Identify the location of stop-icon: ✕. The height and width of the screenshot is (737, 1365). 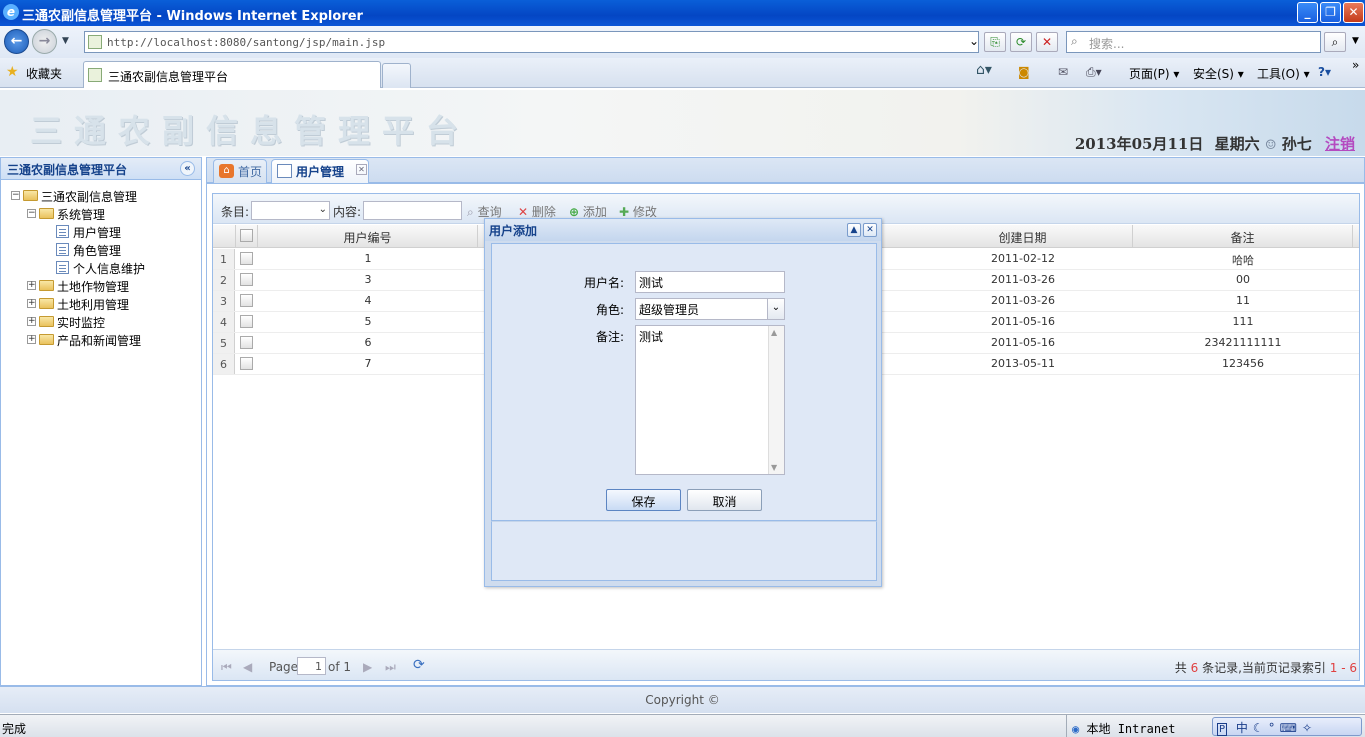
(1047, 42).